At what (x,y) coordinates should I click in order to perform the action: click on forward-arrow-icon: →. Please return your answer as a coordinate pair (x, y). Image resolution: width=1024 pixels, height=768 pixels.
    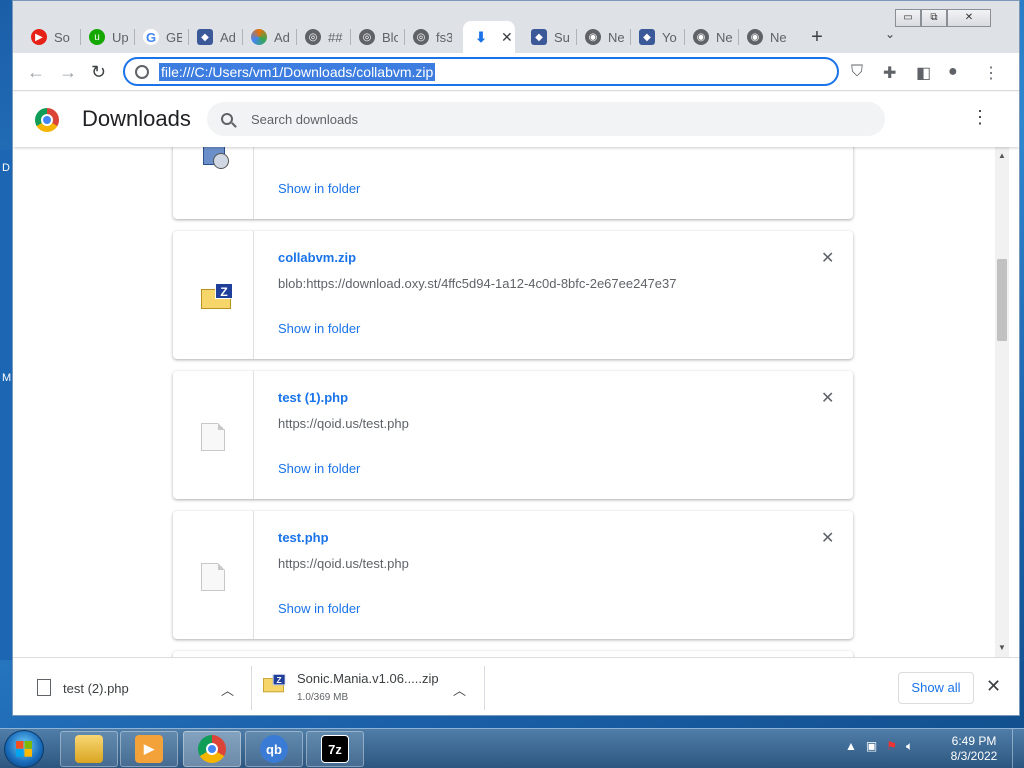
    Looking at the image, I should click on (68, 72).